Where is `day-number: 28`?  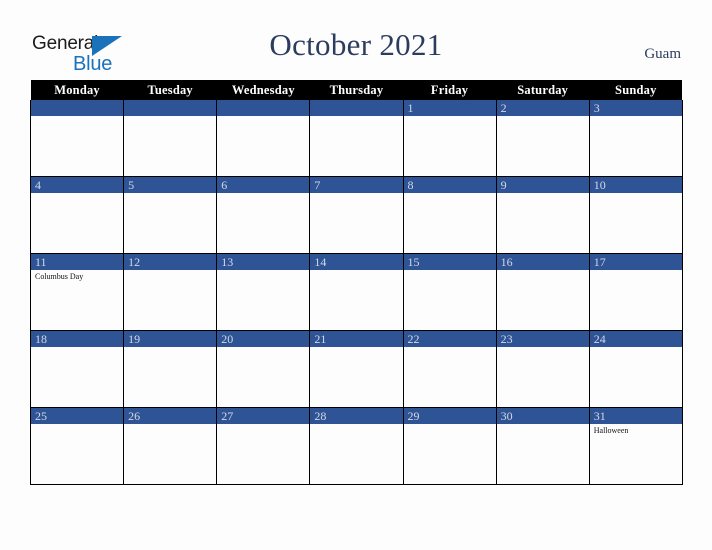
day-number: 28 is located at coordinates (356, 416).